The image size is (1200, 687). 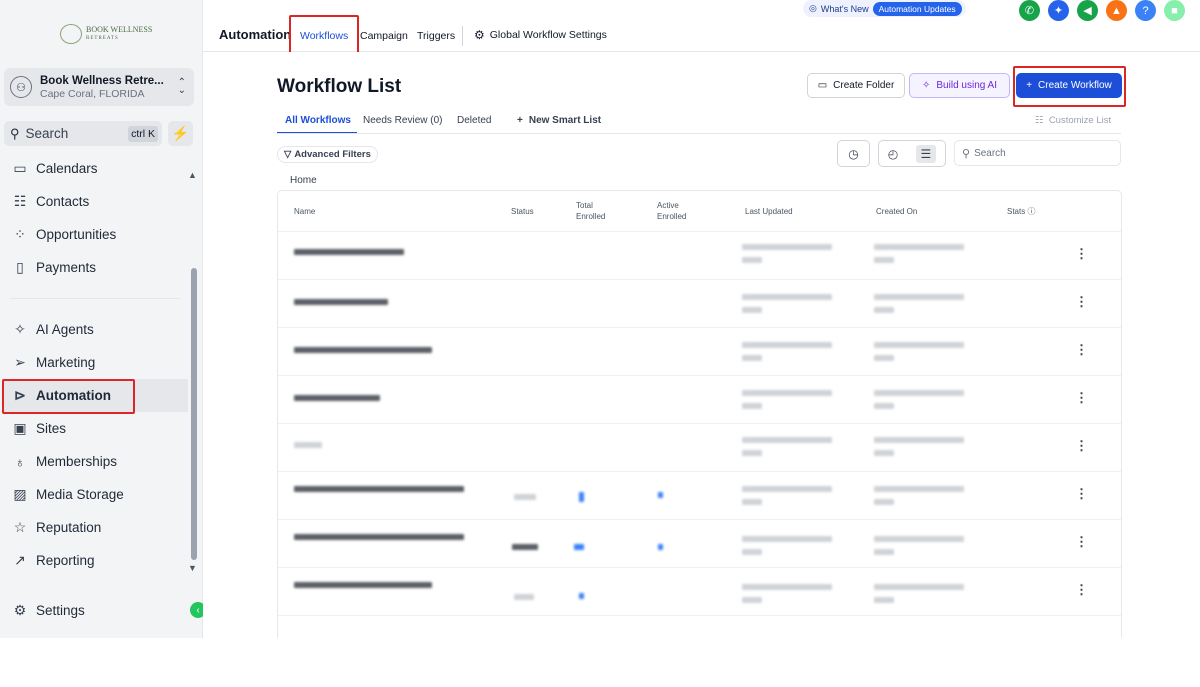 What do you see at coordinates (893, 154) in the screenshot?
I see `clock-icon: ◴` at bounding box center [893, 154].